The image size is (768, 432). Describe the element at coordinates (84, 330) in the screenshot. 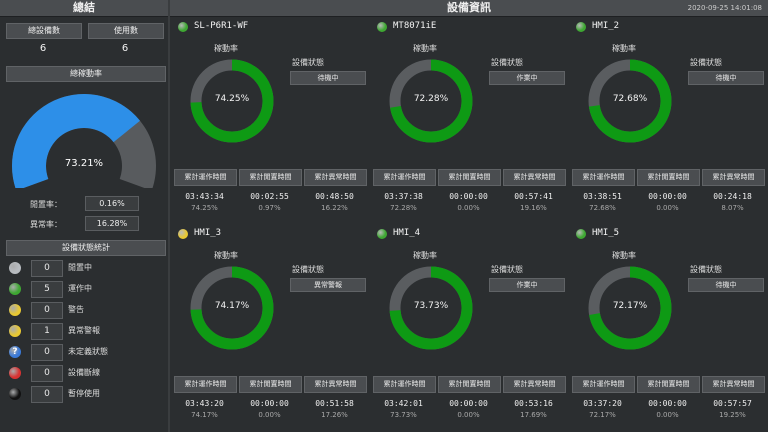

I see `status-label: 異常警報` at that location.